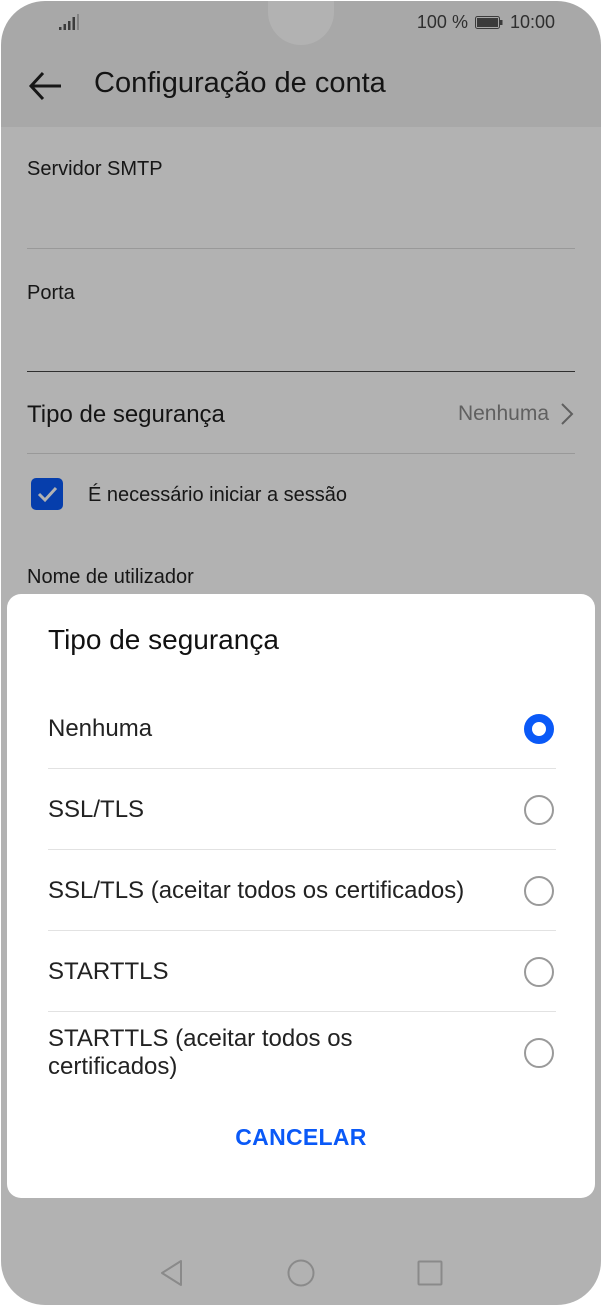 This screenshot has width=602, height=1306. Describe the element at coordinates (200, 1052) in the screenshot. I see `option-label: STARTTLS (aceitar todos os certificados)` at that location.